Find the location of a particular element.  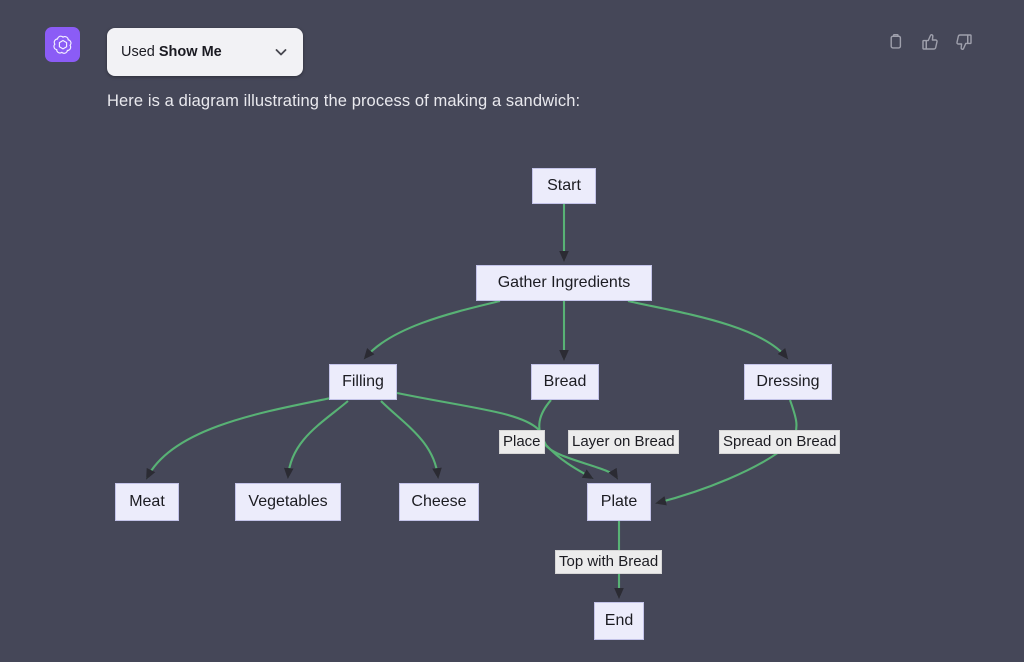

copy-icon is located at coordinates (896, 42).